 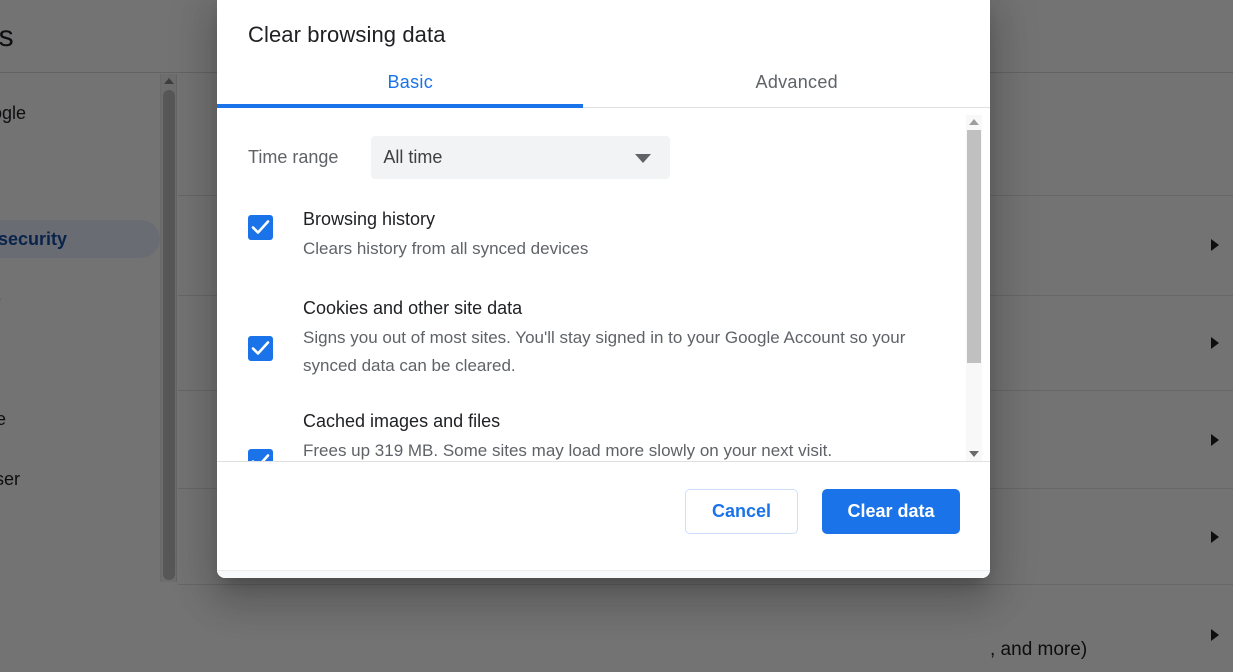 I want to click on tab-label: Basic, so click(x=410, y=82).